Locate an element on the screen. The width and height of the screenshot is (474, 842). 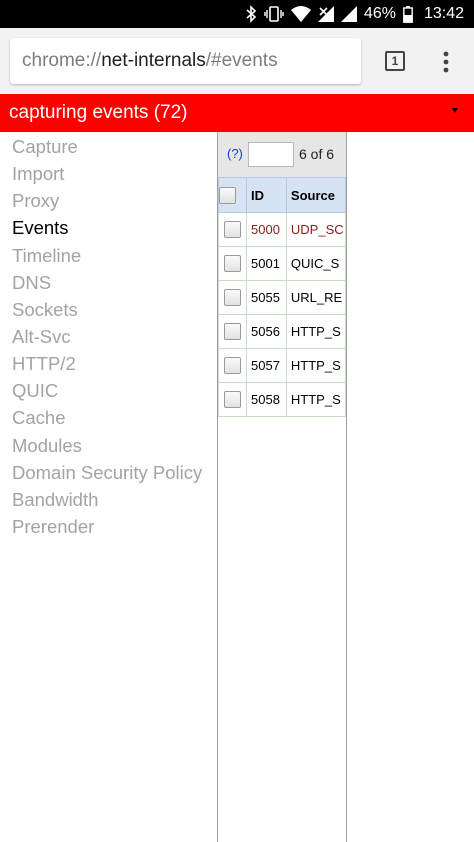
event-id: 5001 is located at coordinates (266, 263).